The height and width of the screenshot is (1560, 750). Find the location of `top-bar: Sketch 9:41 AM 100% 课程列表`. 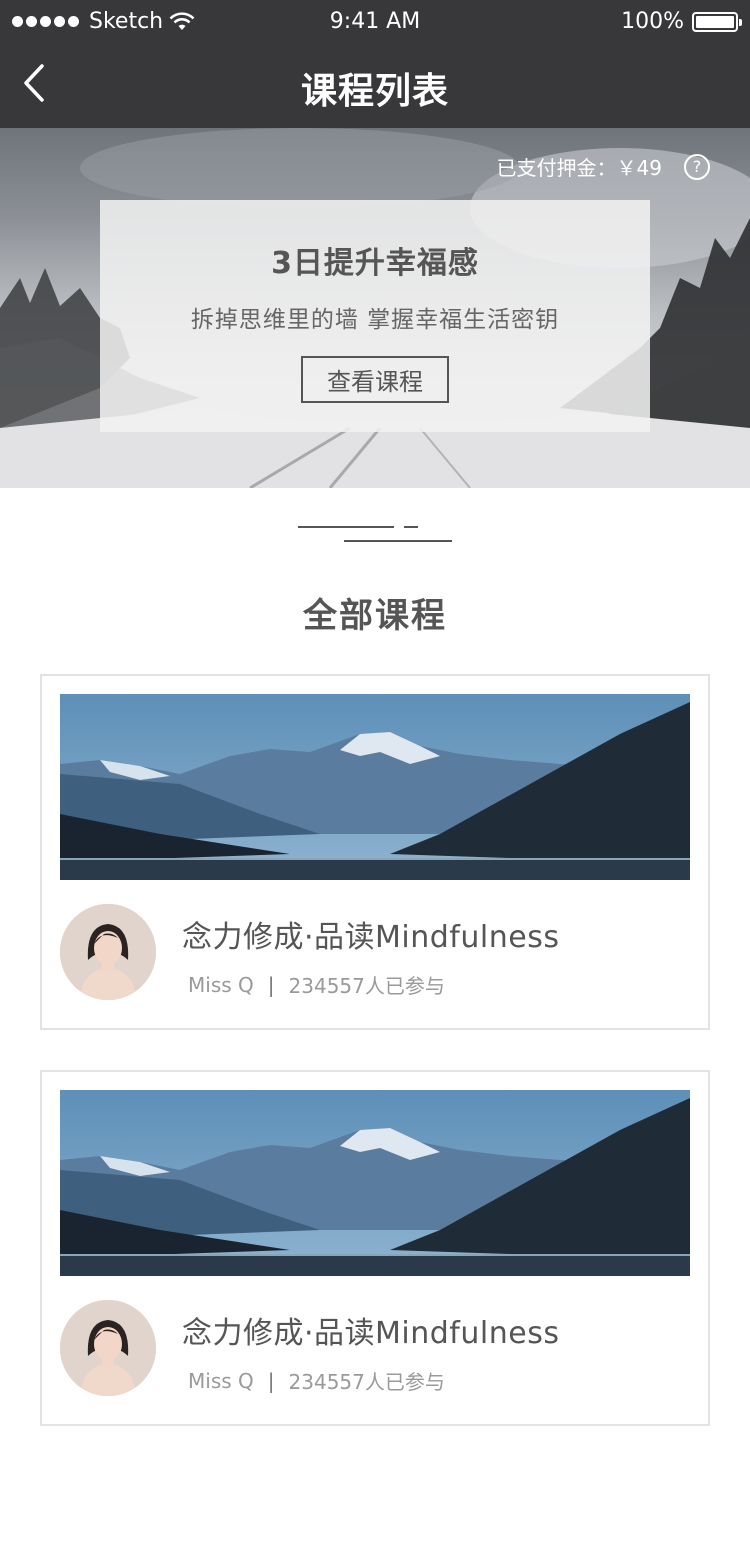

top-bar: Sketch 9:41 AM 100% 课程列表 is located at coordinates (375, 64).